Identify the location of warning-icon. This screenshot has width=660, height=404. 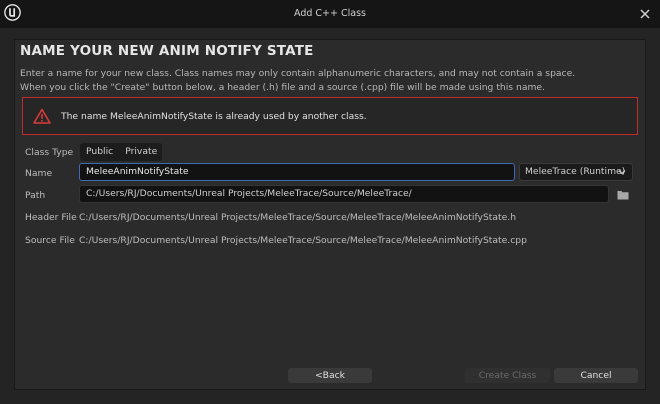
(42, 116).